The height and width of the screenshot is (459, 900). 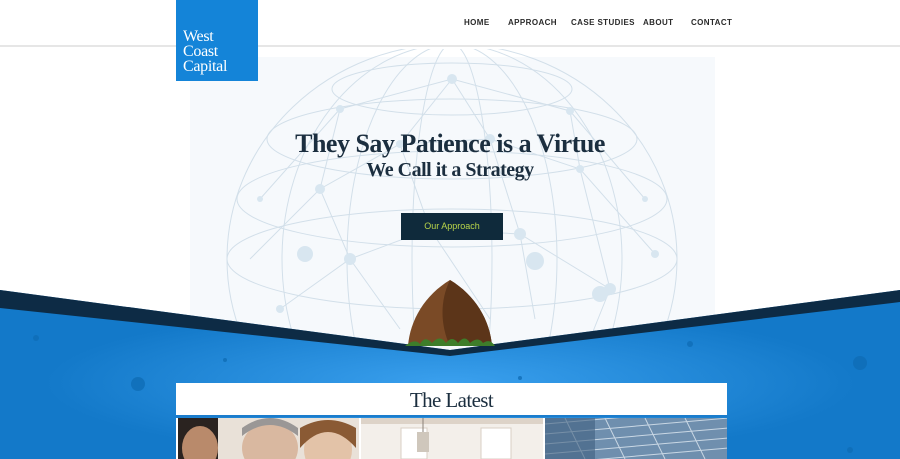 I want to click on people-photo, so click(x=268, y=438).